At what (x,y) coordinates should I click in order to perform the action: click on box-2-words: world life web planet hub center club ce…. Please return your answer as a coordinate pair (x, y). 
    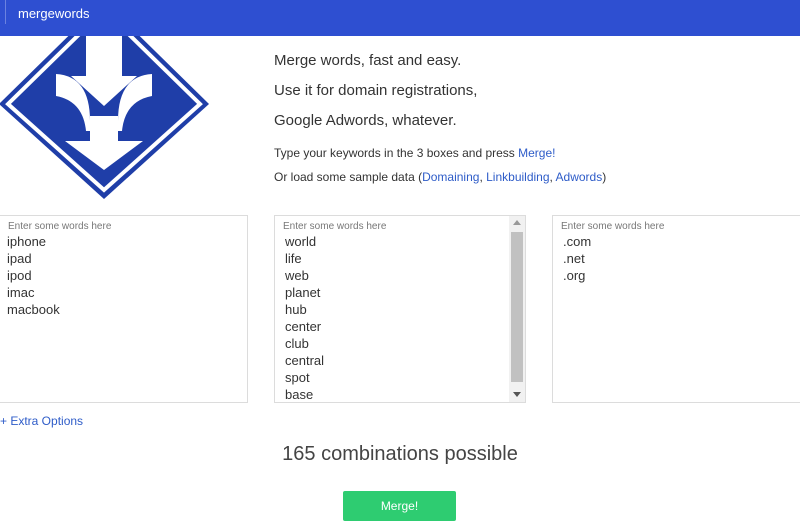
    Looking at the image, I should click on (304, 318).